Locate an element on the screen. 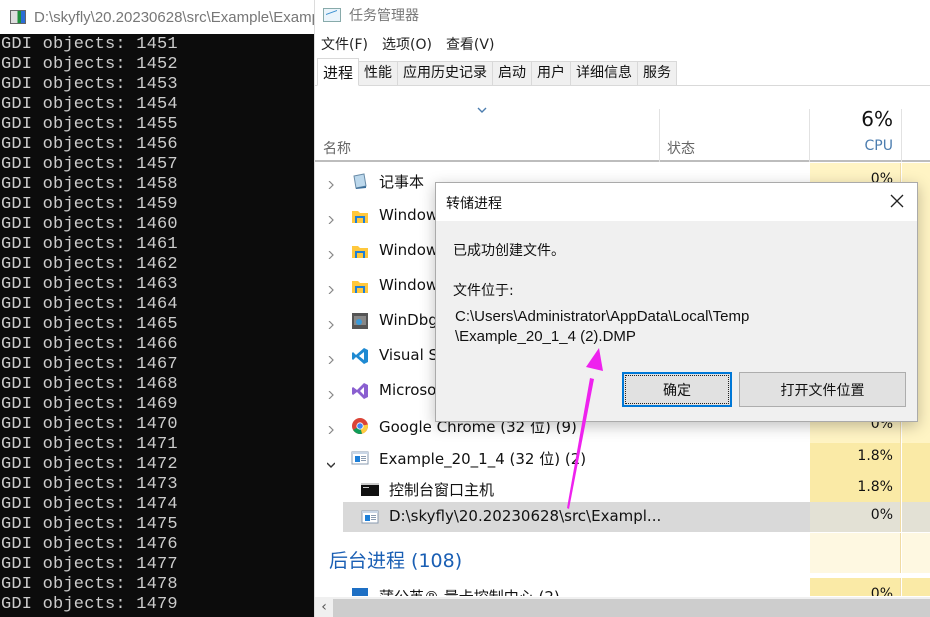  menu-bar: 文件(F) 选项(O) 查看(V) is located at coordinates (622, 44).